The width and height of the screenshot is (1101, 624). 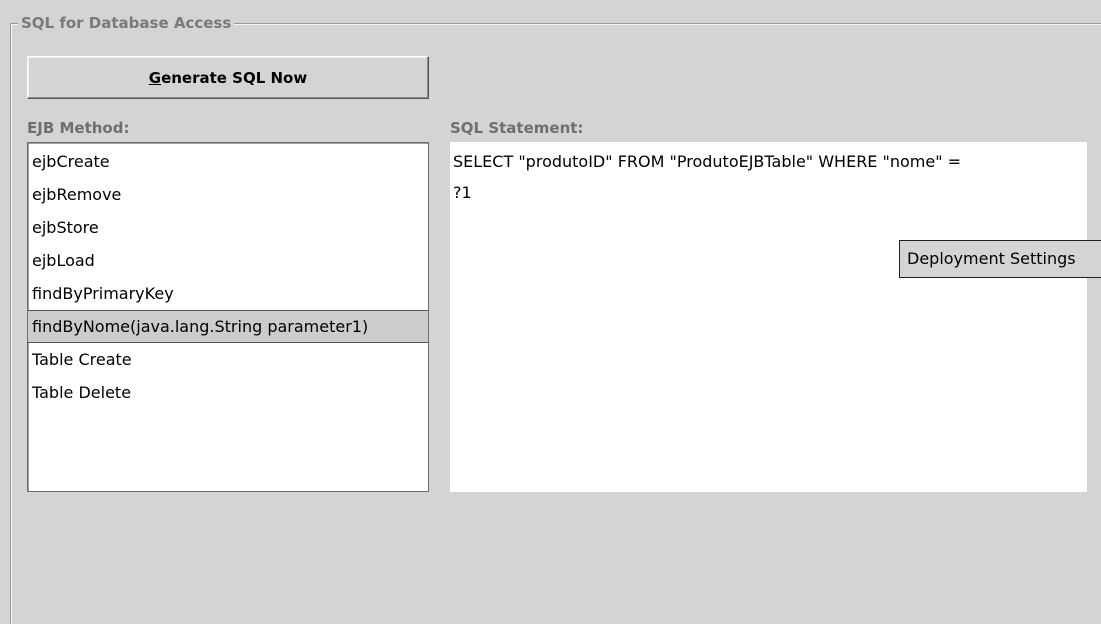 I want to click on ejb-method-label: EJB Method:, so click(x=78, y=128).